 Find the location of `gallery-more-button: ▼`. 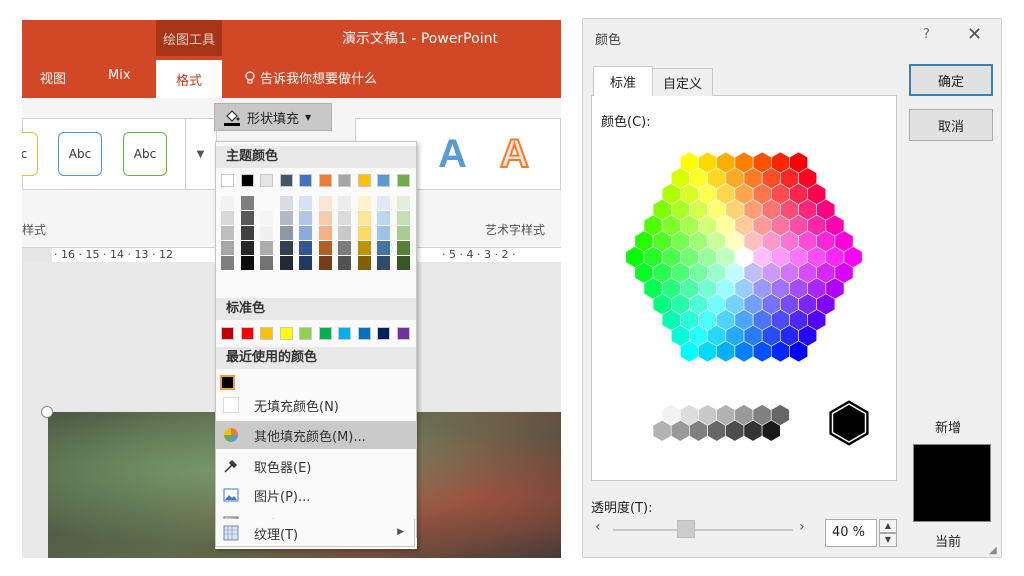

gallery-more-button: ▼ is located at coordinates (200, 154).